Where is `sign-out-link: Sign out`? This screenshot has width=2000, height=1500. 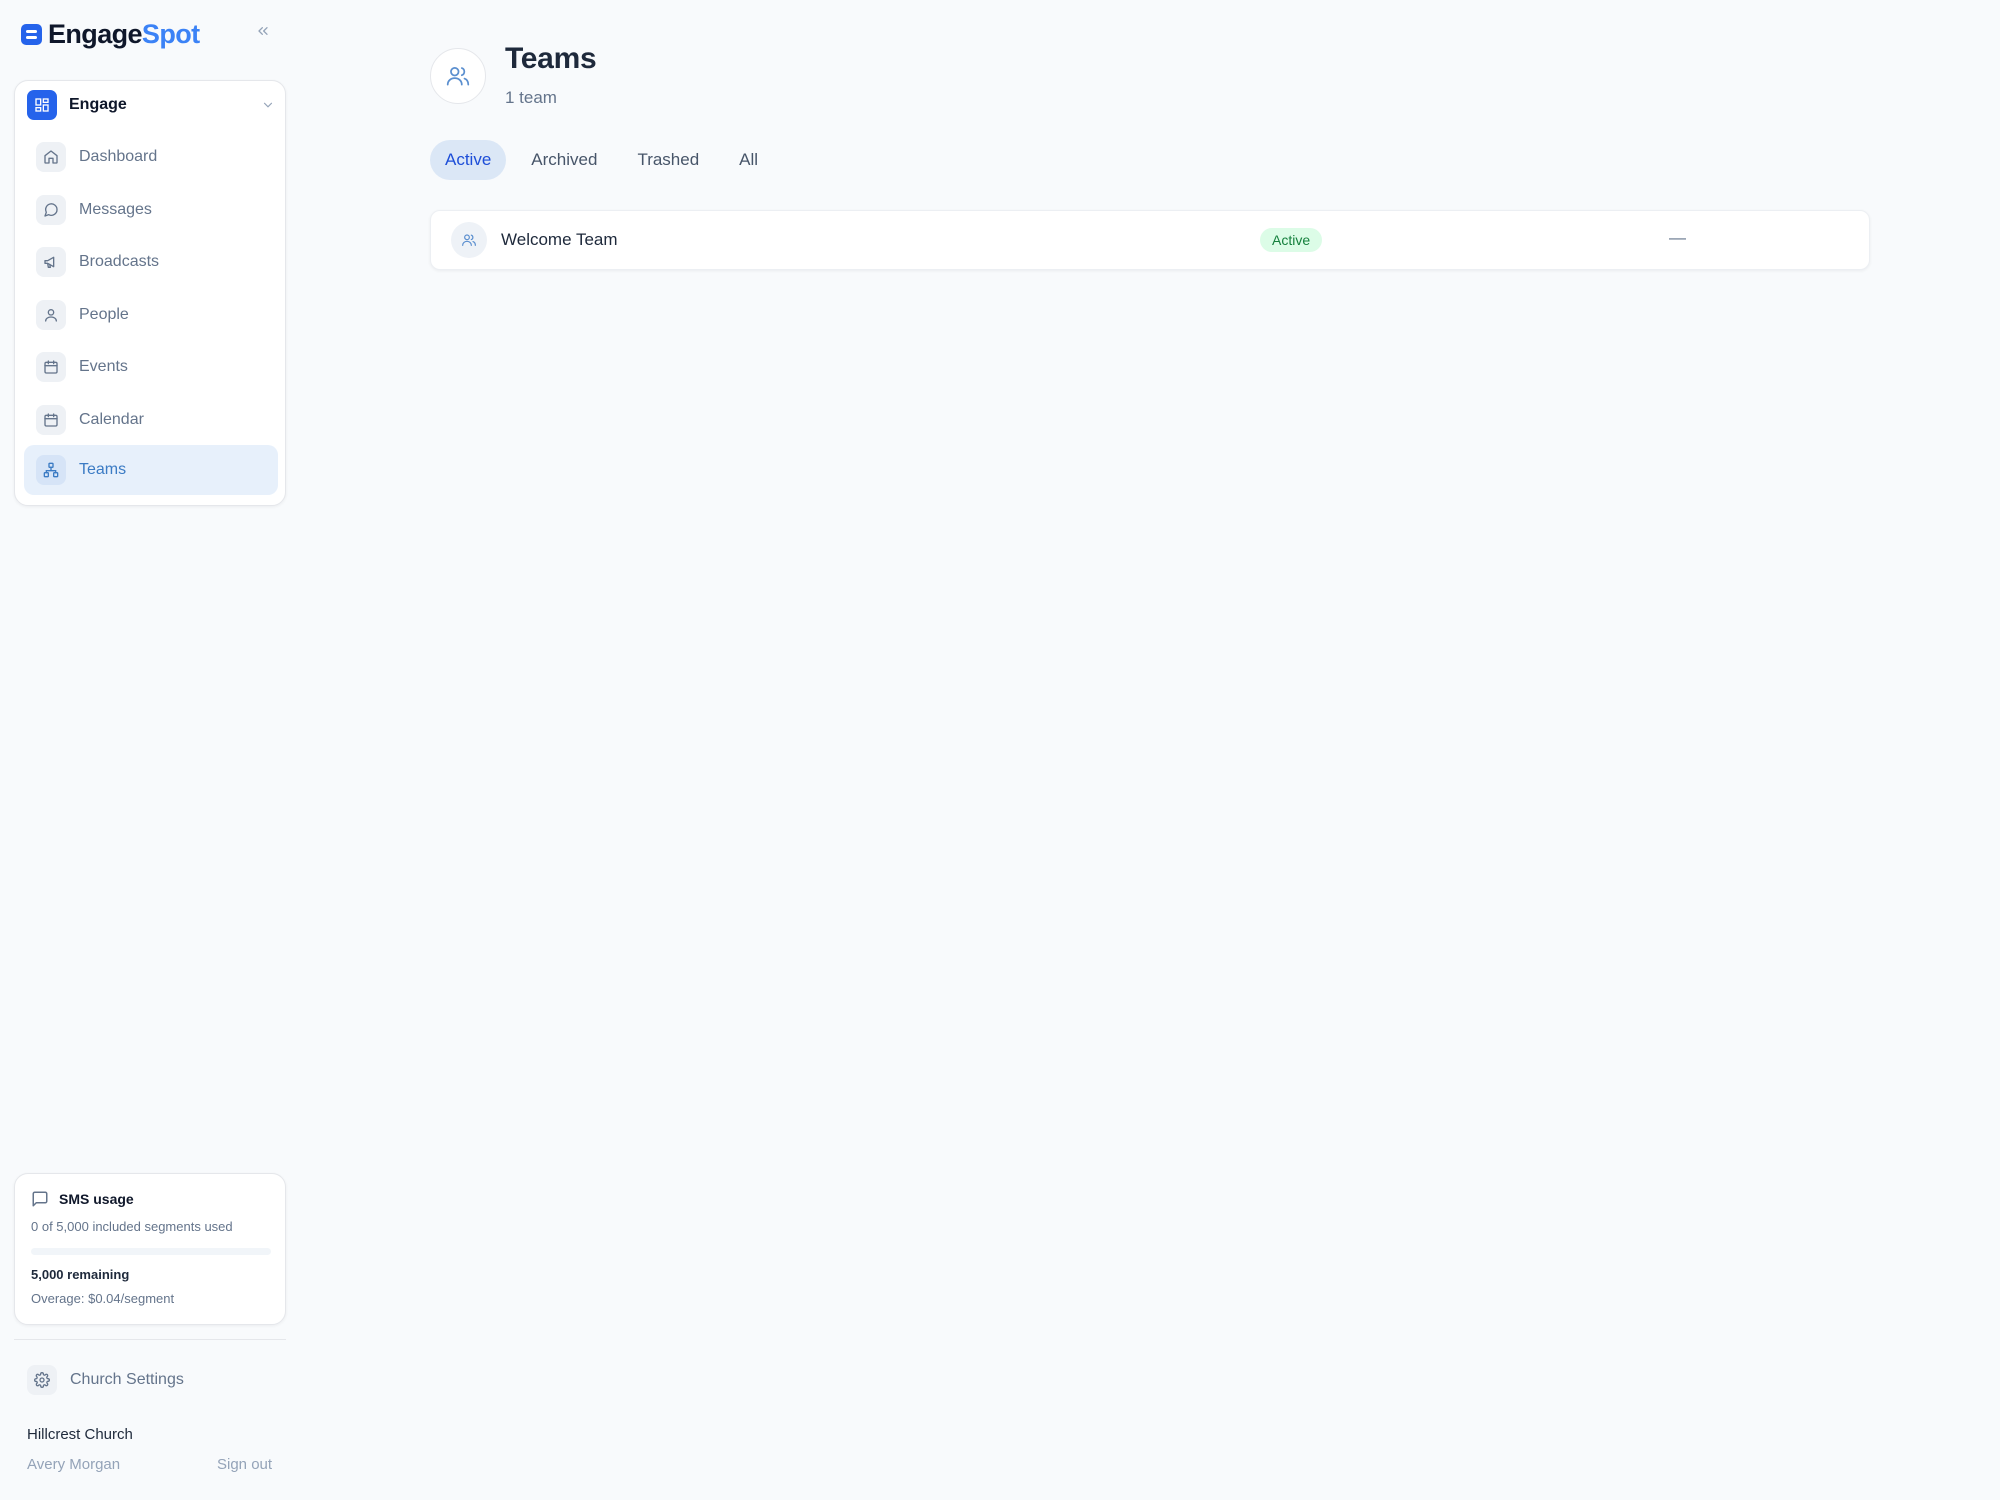 sign-out-link: Sign out is located at coordinates (244, 1464).